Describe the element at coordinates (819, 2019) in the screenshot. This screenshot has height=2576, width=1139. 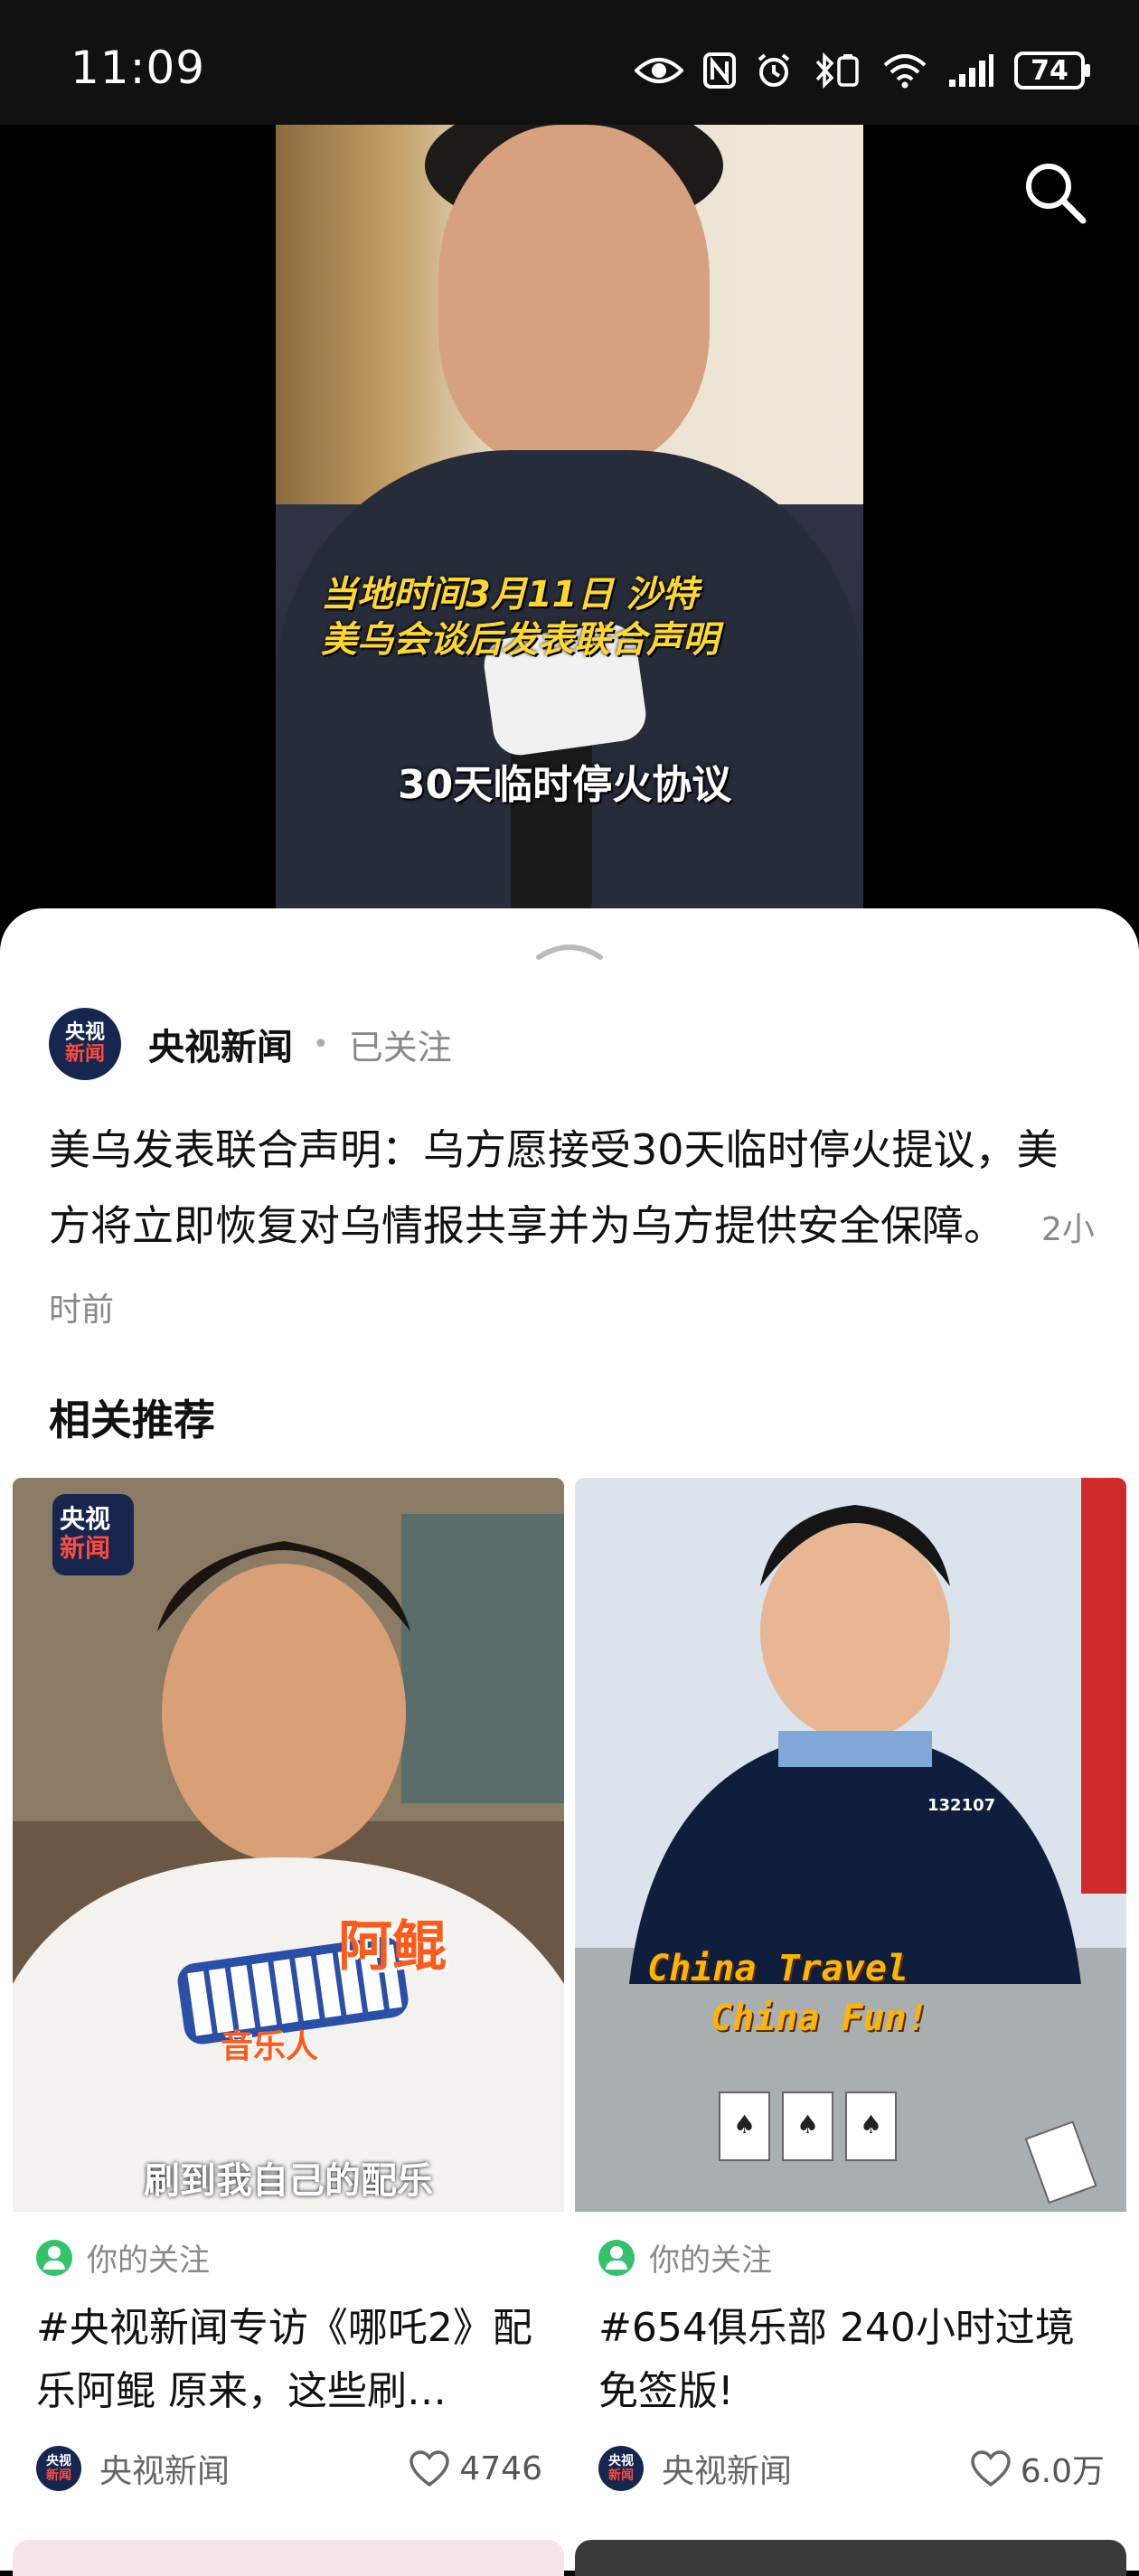
I see `thumb-line2: China Fun!` at that location.